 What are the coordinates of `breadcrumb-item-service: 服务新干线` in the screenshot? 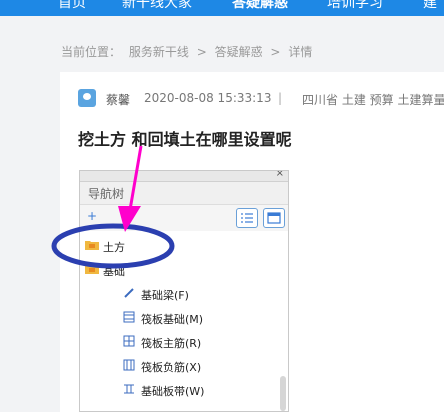 It's located at (159, 52).